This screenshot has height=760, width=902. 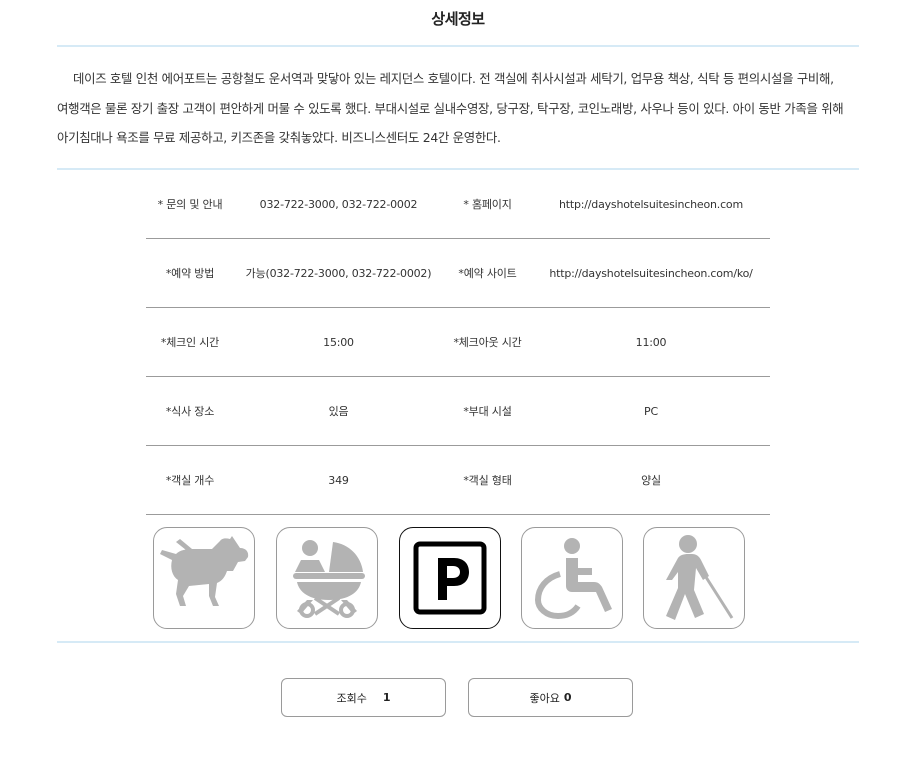 I want to click on views-counter: 조회수 1, so click(x=363, y=697).